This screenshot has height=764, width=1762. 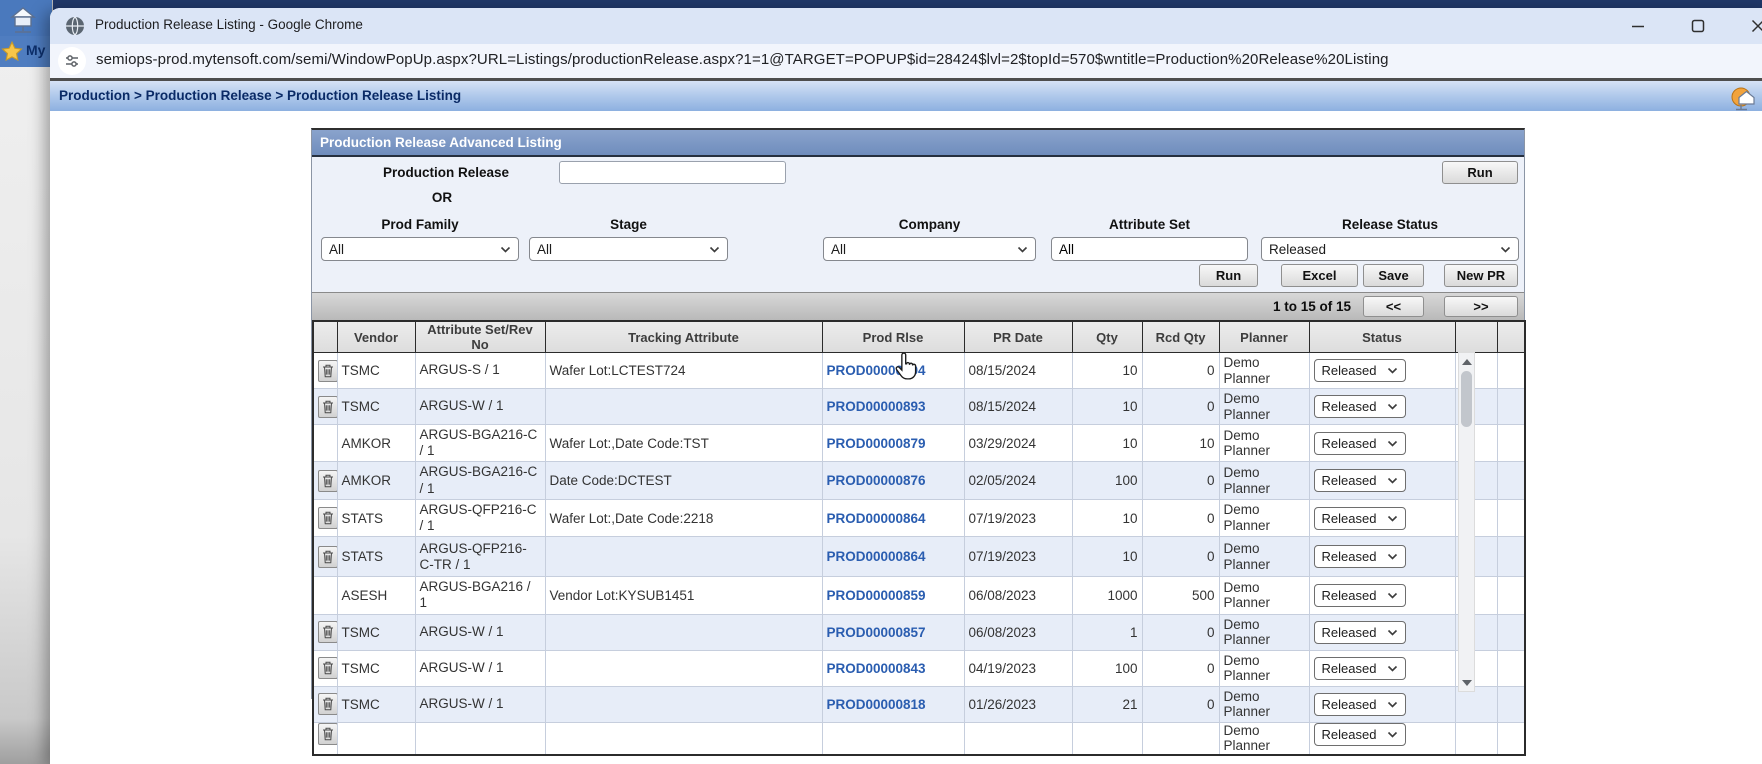 I want to click on site-settings-button, so click(x=72, y=61).